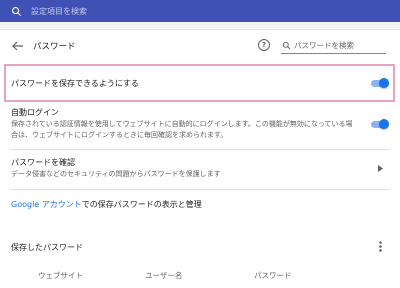 This screenshot has height=288, width=400. What do you see at coordinates (164, 275) in the screenshot?
I see `column-header-username: ユーザー名` at bounding box center [164, 275].